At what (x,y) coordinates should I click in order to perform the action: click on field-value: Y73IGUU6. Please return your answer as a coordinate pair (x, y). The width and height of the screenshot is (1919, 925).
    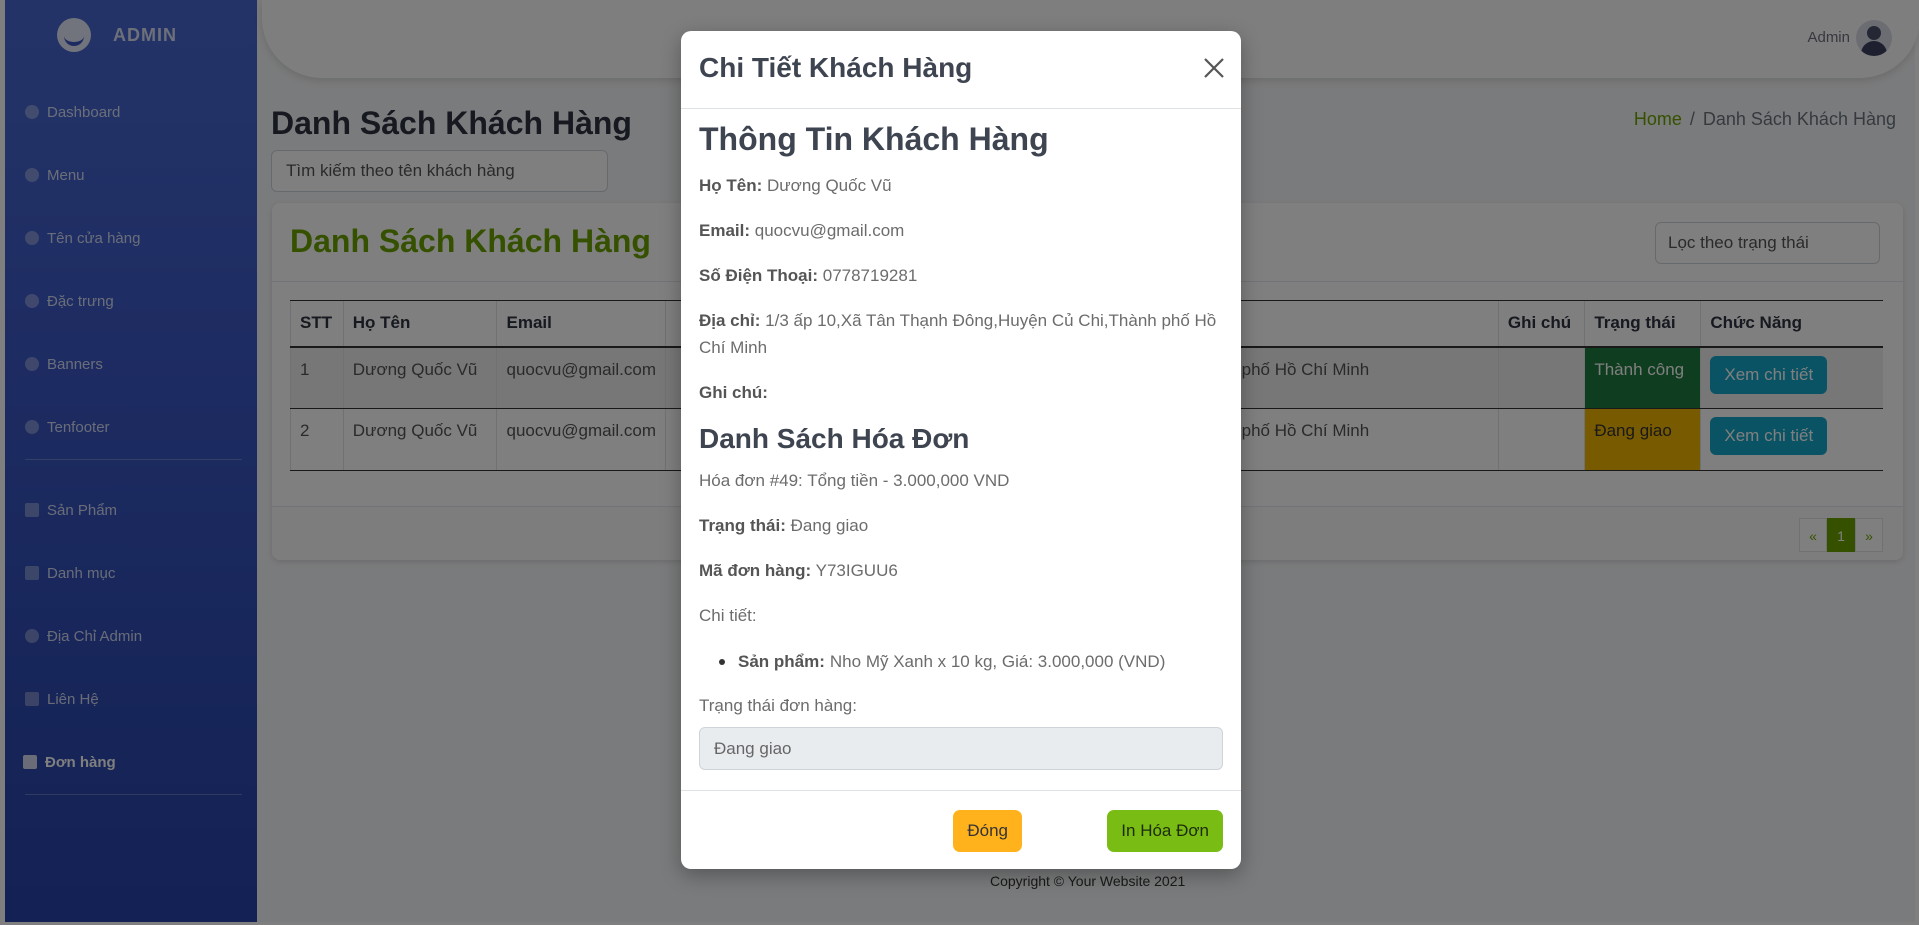
    Looking at the image, I should click on (856, 570).